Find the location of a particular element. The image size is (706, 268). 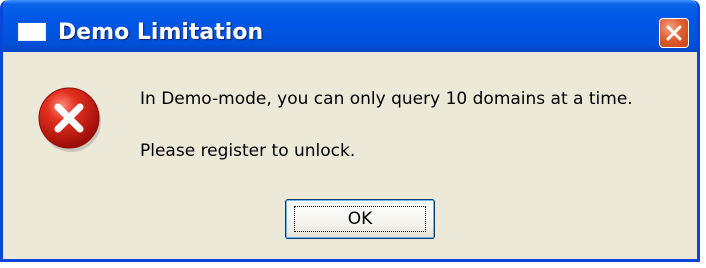

ok-button: OK is located at coordinates (360, 219).